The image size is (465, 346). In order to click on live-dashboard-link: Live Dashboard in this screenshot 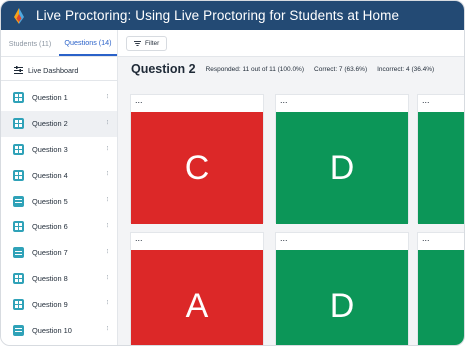, I will do `click(59, 70)`.